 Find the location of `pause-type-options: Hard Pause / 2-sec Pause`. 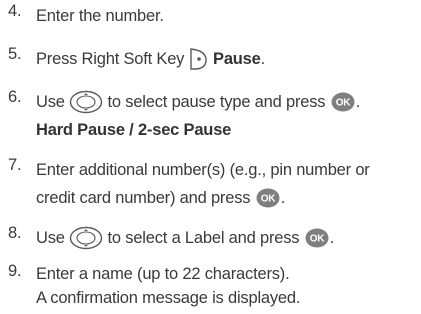

pause-type-options: Hard Pause / 2-sec Pause is located at coordinates (134, 130).